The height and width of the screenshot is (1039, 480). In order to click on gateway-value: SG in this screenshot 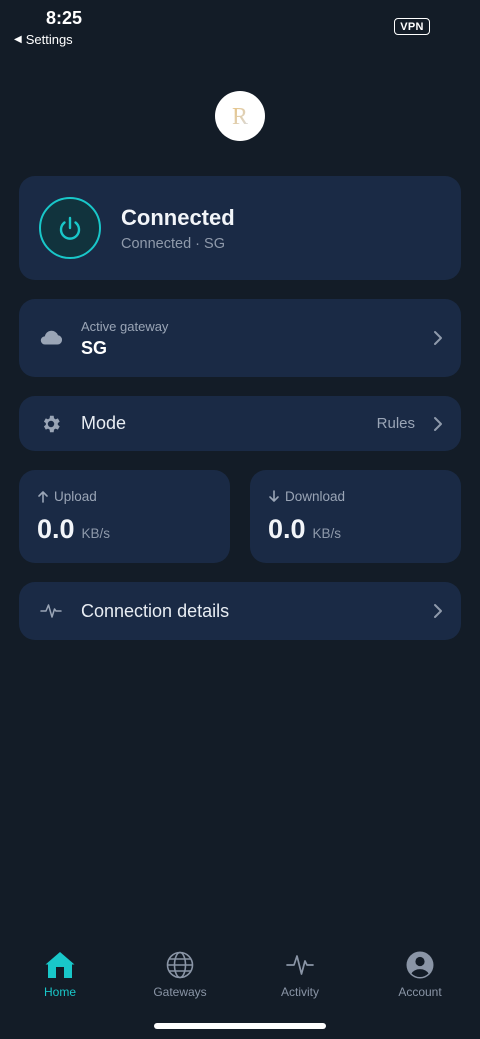, I will do `click(94, 348)`.